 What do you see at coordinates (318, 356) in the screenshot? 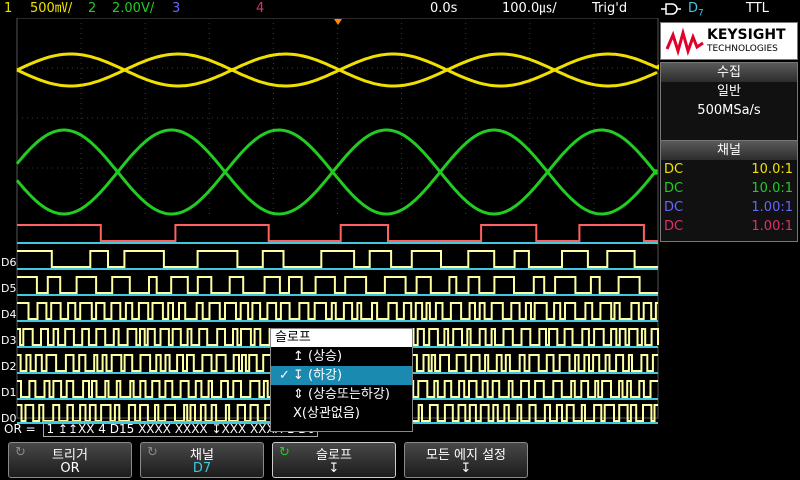
I see `slope-option-label: ↥ (상승)` at bounding box center [318, 356].